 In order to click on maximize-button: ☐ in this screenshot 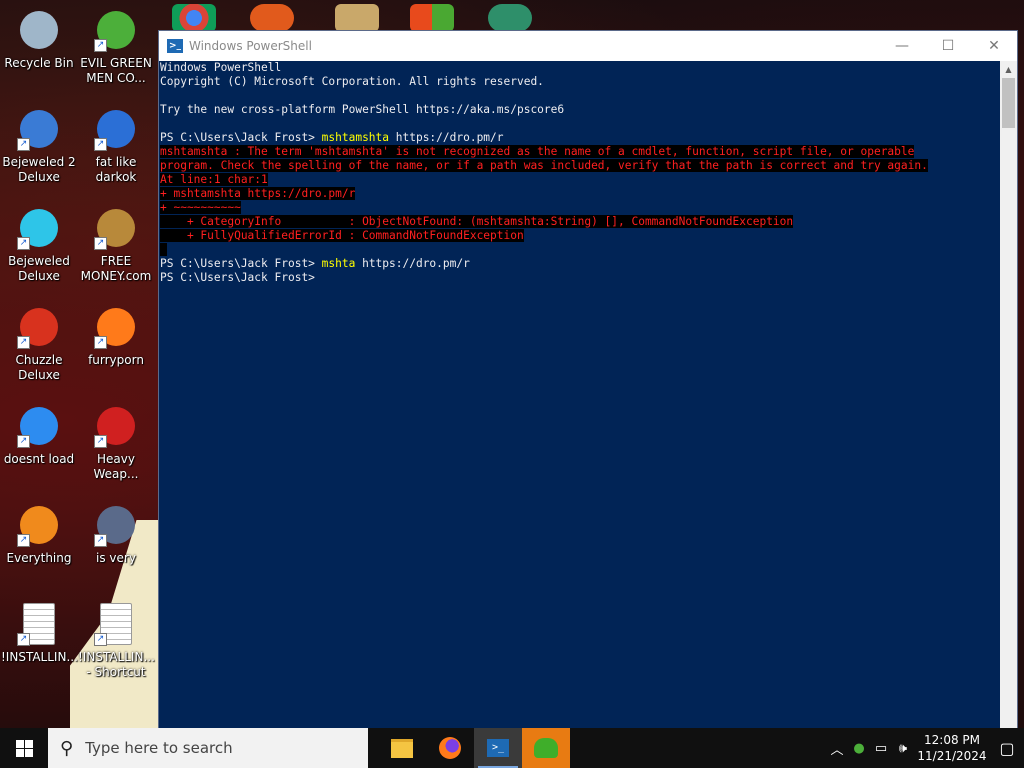, I will do `click(948, 46)`.